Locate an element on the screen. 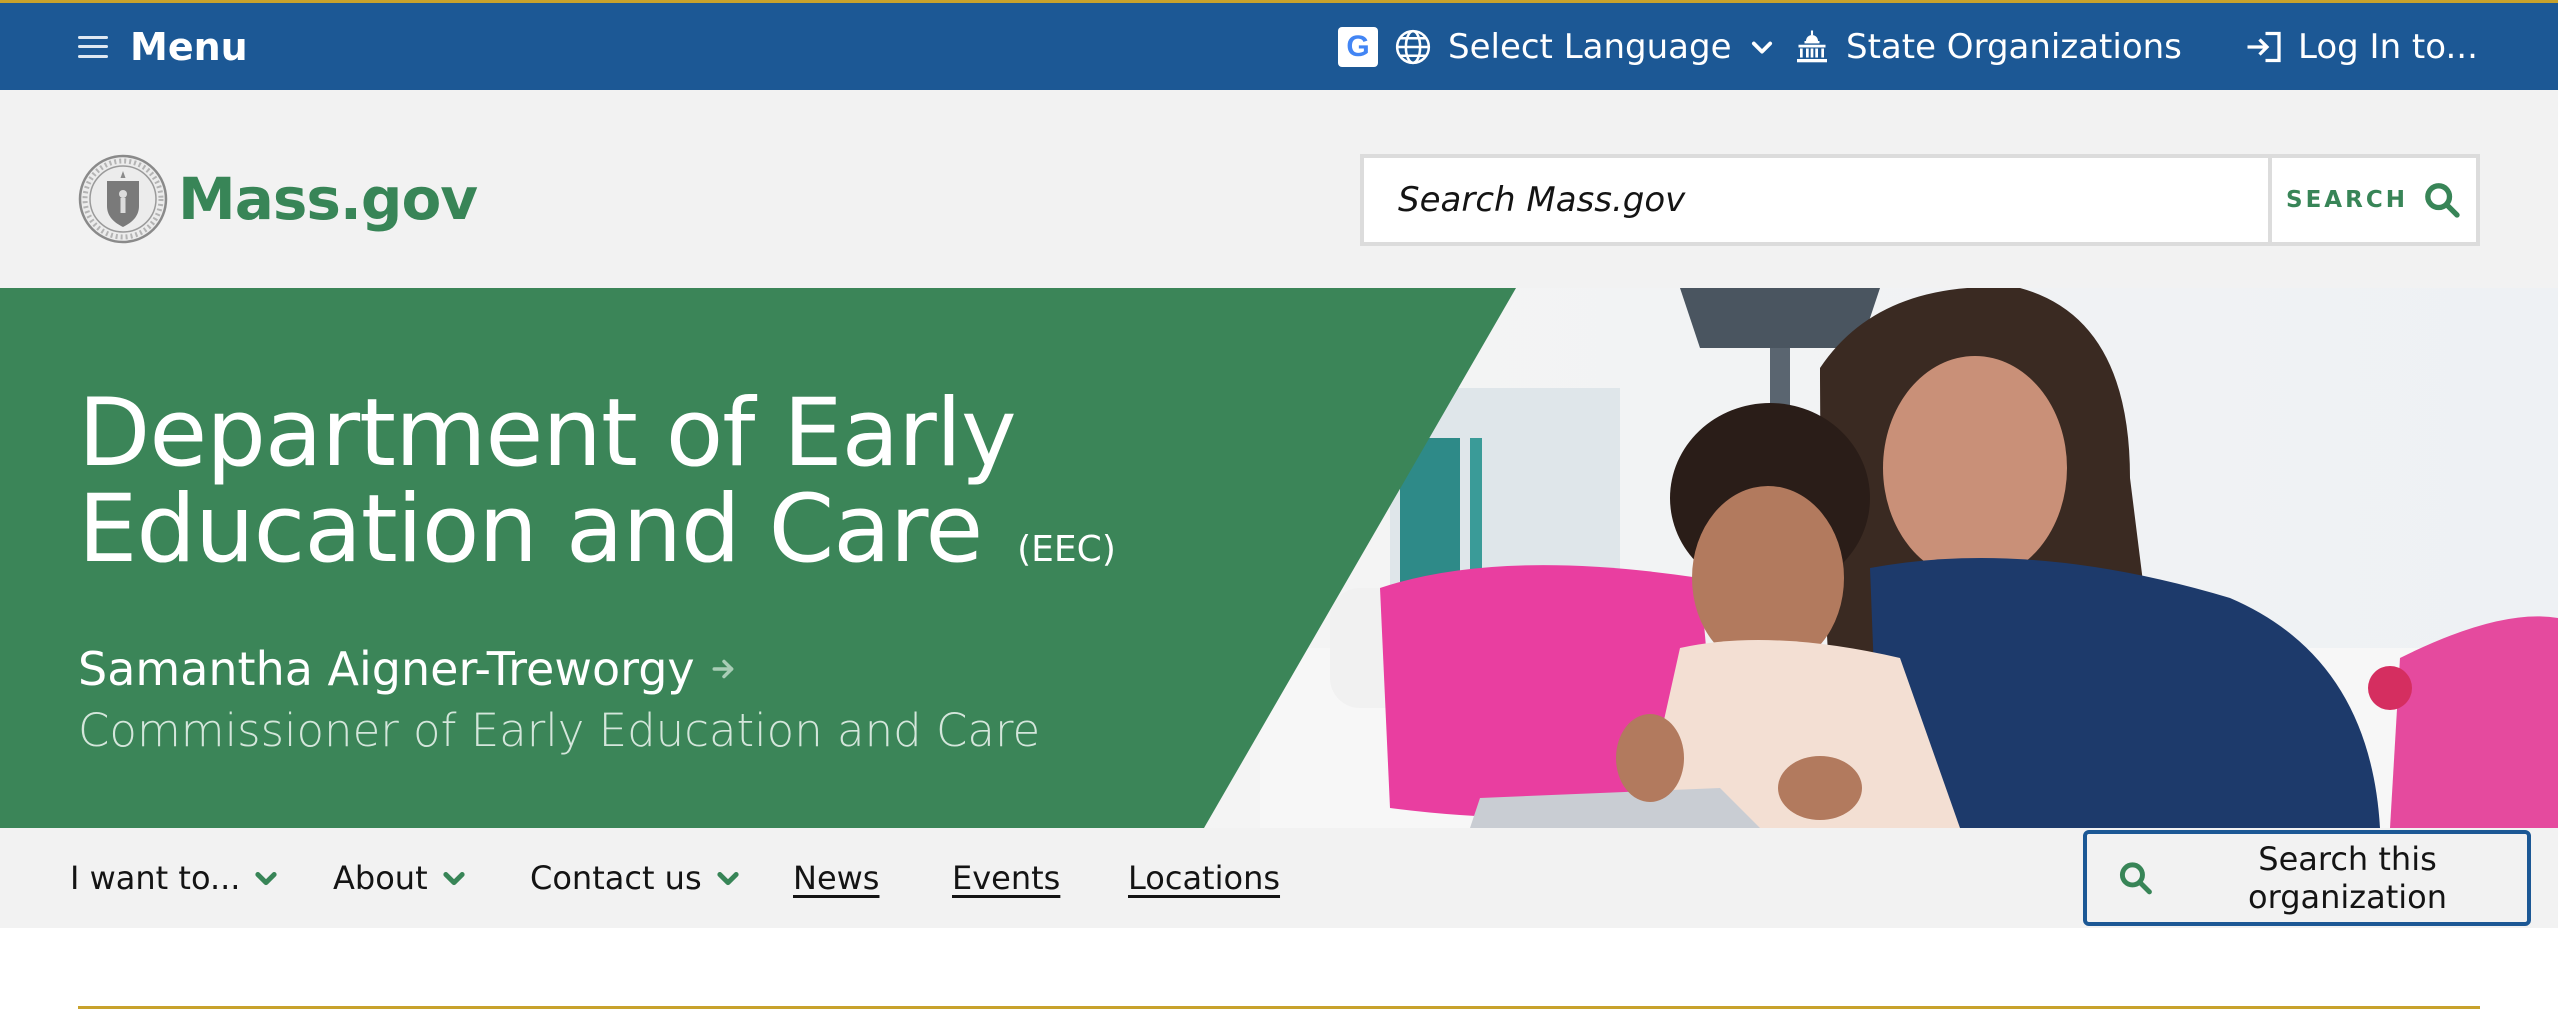  login-icon is located at coordinates (2264, 46).